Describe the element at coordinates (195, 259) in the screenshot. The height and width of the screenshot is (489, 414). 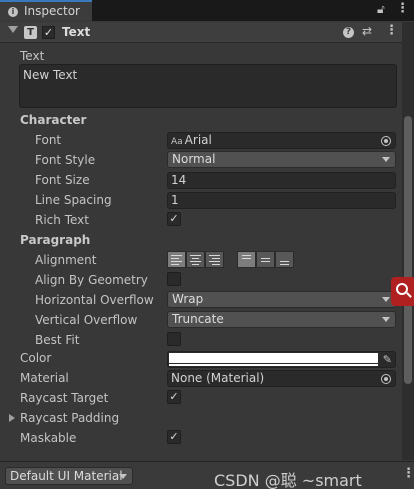
I see `align-center-button` at that location.